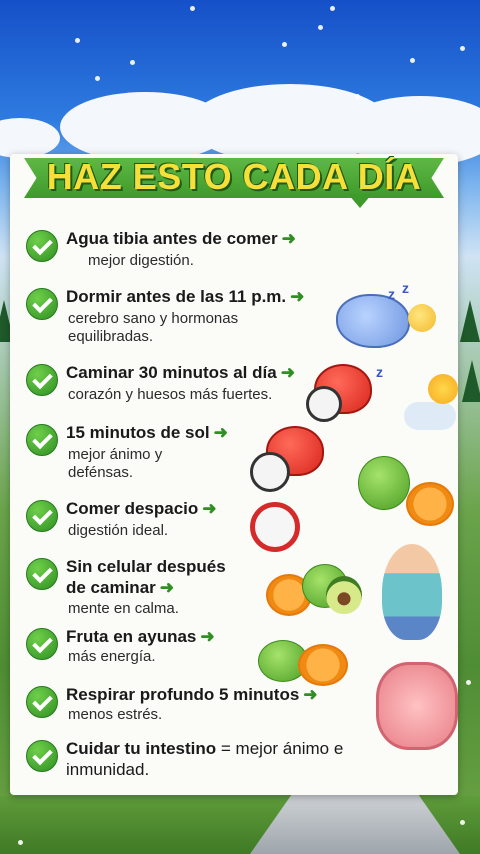  What do you see at coordinates (141, 748) in the screenshot?
I see `item-heading: Cuidar tu intestino` at bounding box center [141, 748].